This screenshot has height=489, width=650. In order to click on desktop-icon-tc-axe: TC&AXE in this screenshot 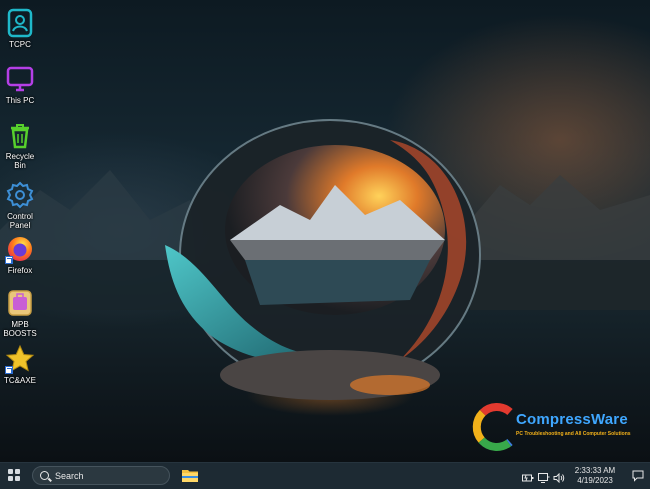, I will do `click(20, 364)`.